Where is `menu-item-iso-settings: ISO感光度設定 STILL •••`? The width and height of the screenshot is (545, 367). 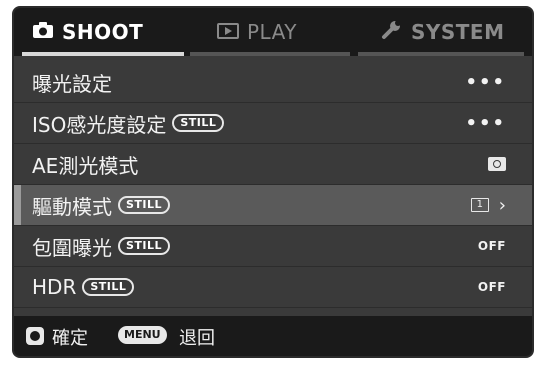 menu-item-iso-settings: ISO感光度設定 STILL ••• is located at coordinates (273, 123).